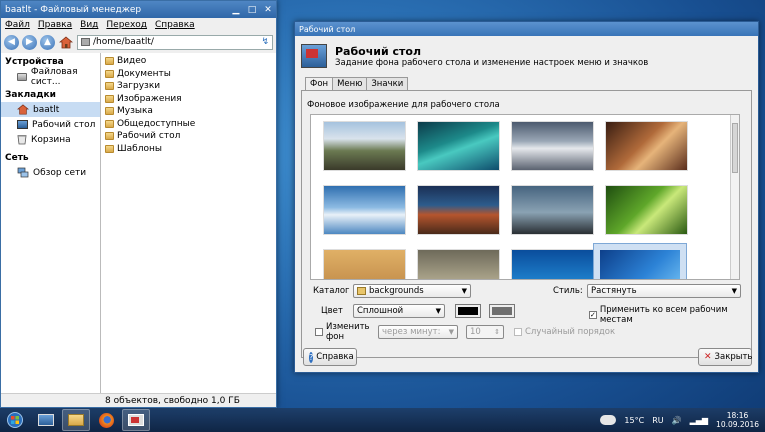  Describe the element at coordinates (132, 61) in the screenshot. I see `folder-name: Видео` at that location.